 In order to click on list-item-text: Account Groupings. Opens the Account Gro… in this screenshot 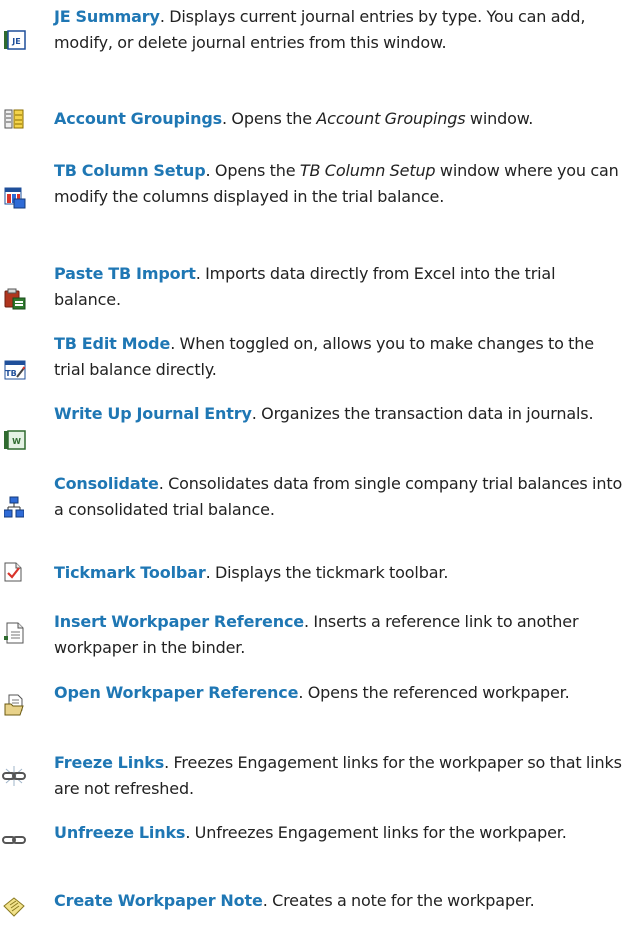, I will do `click(339, 119)`.